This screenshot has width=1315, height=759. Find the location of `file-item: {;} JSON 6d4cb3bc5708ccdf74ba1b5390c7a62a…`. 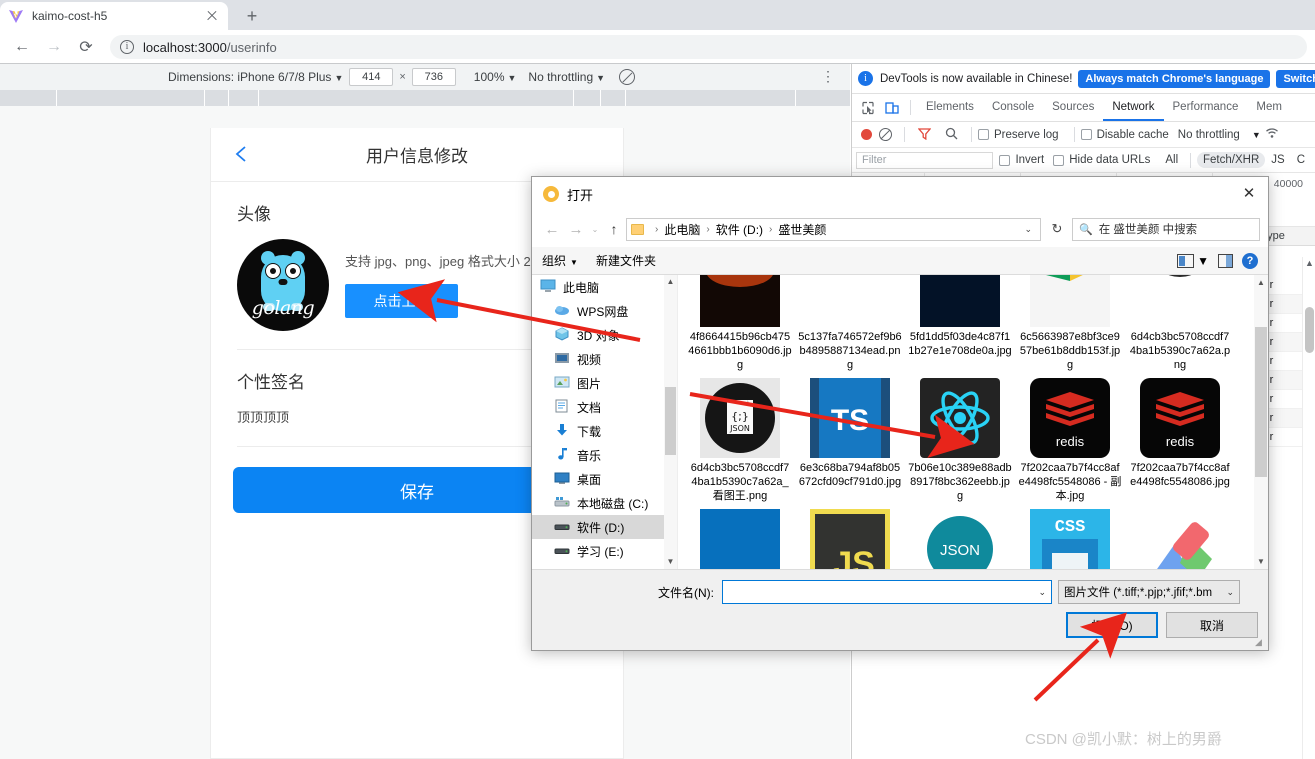

file-item: {;} JSON 6d4cb3bc5708ccdf74ba1b5390c7a62a… is located at coordinates (740, 437).